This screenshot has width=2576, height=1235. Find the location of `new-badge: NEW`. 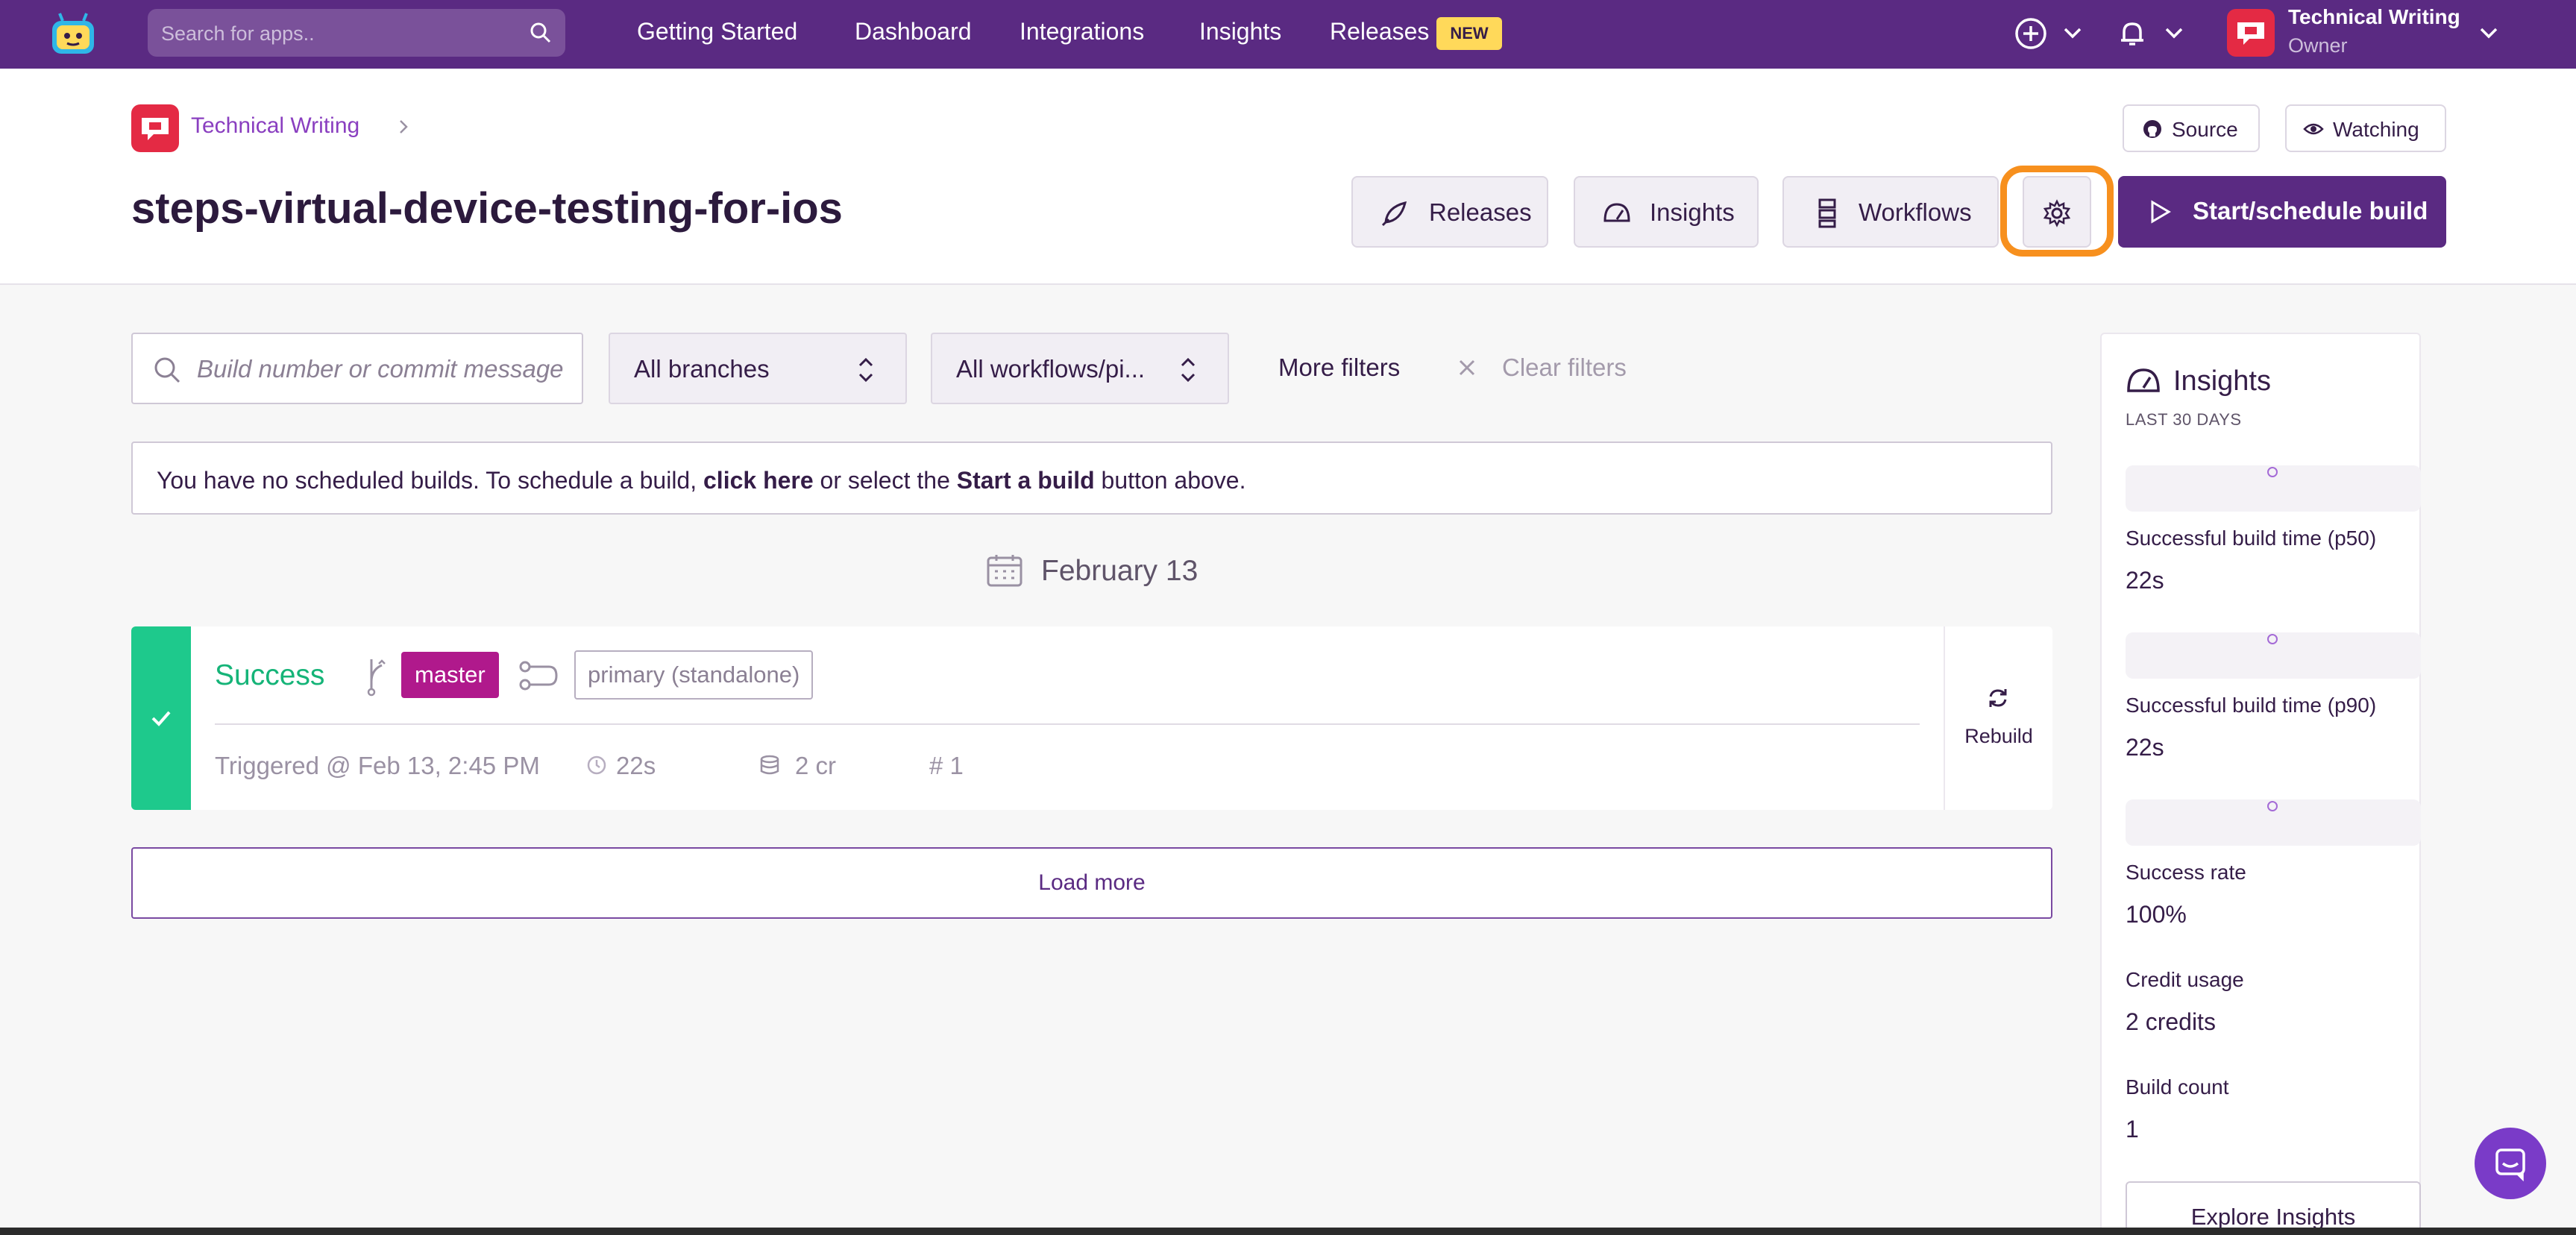

new-badge: NEW is located at coordinates (1469, 33).